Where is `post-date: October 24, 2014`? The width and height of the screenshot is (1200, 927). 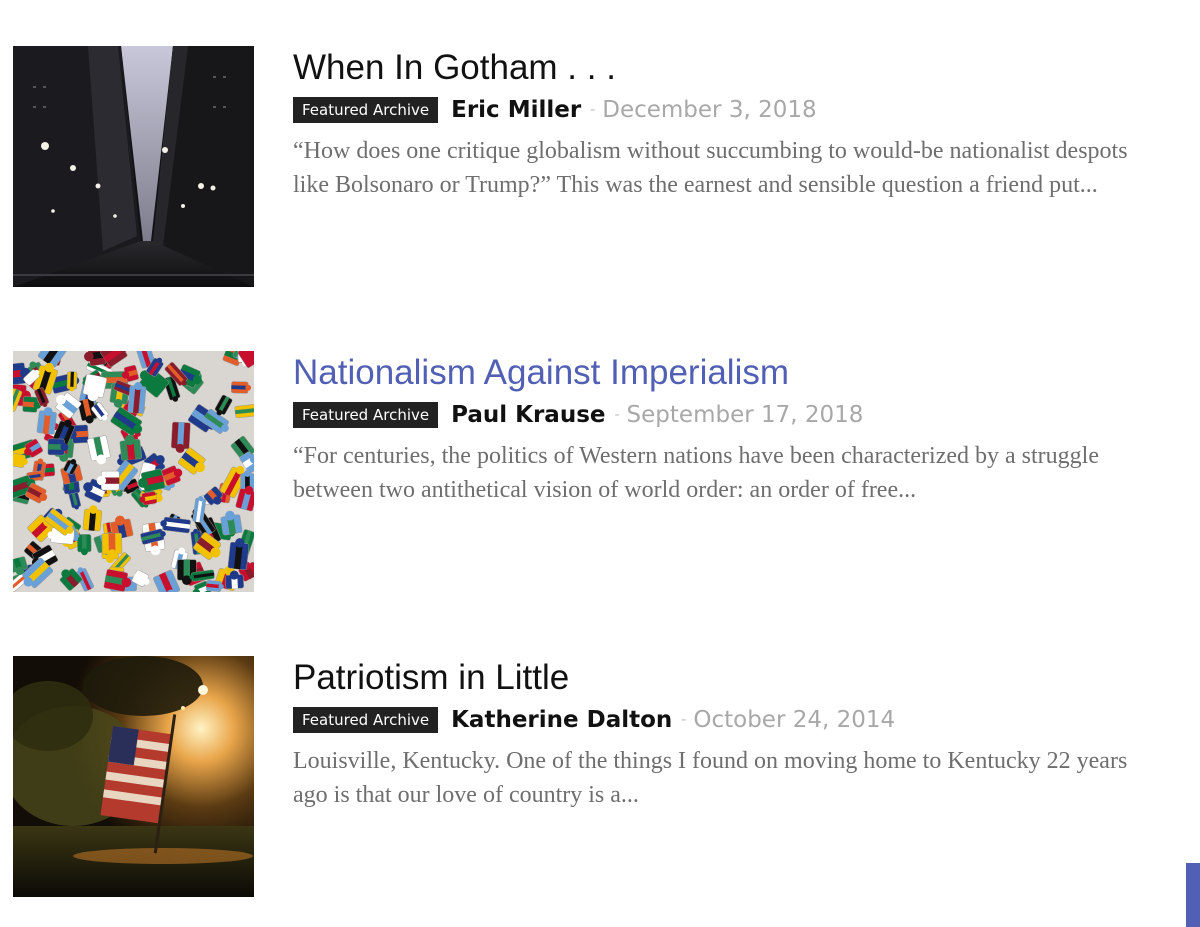
post-date: October 24, 2014 is located at coordinates (794, 720).